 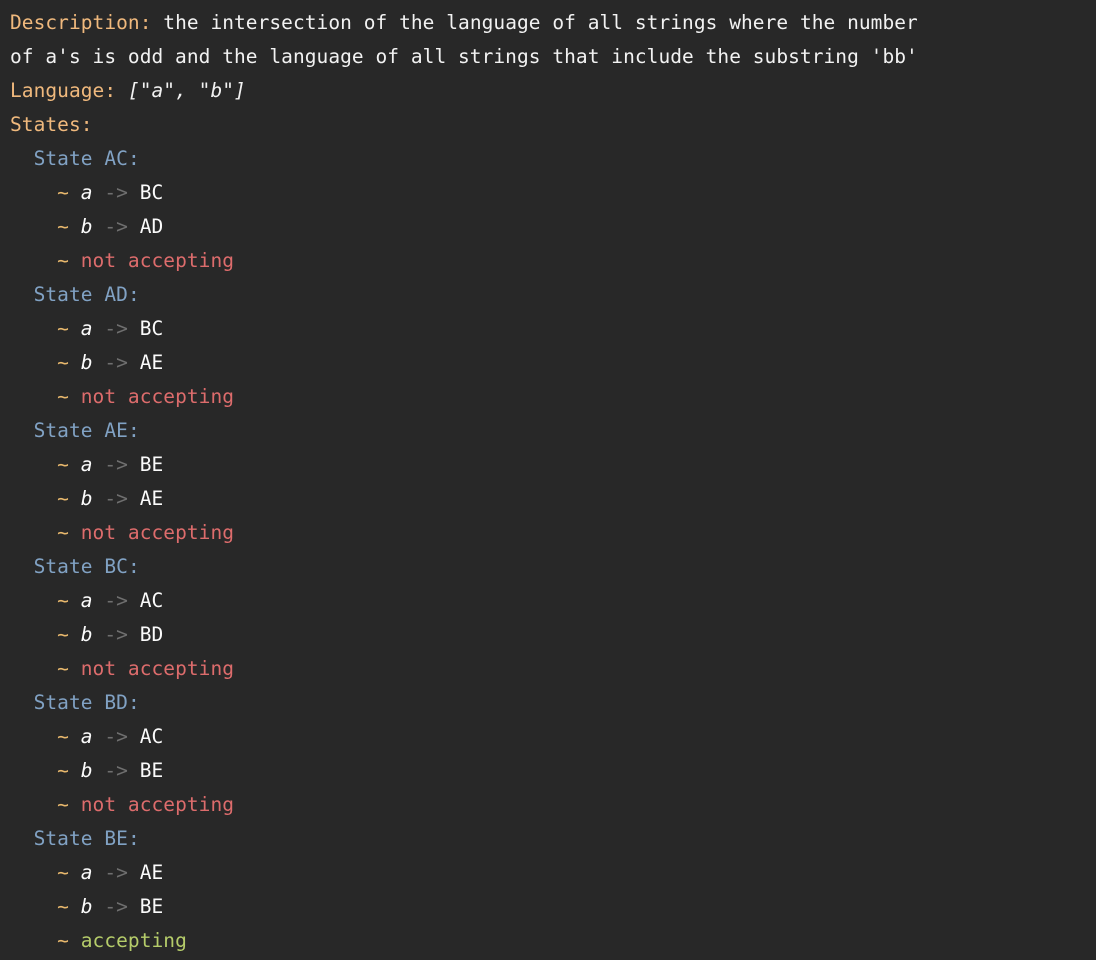 What do you see at coordinates (122, 90) in the screenshot?
I see `language-spacer` at bounding box center [122, 90].